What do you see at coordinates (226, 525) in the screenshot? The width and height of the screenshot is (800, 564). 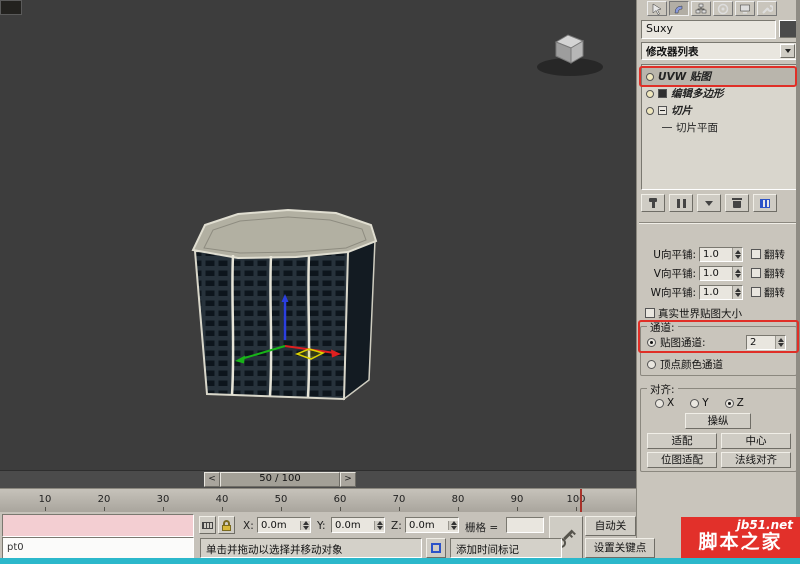 I see `selection-lock-button` at bounding box center [226, 525].